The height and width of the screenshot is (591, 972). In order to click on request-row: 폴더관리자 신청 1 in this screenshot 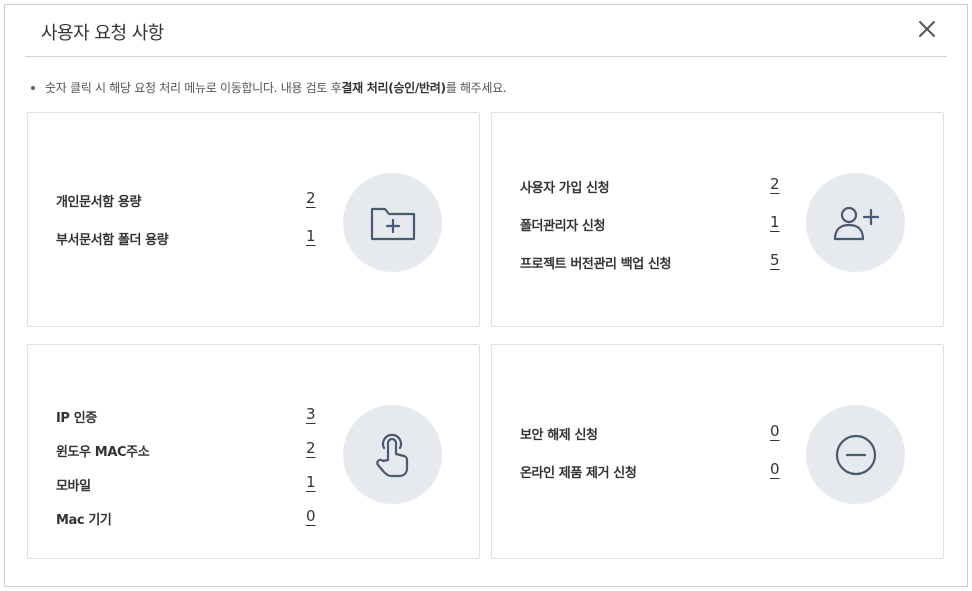, I will do `click(650, 233)`.